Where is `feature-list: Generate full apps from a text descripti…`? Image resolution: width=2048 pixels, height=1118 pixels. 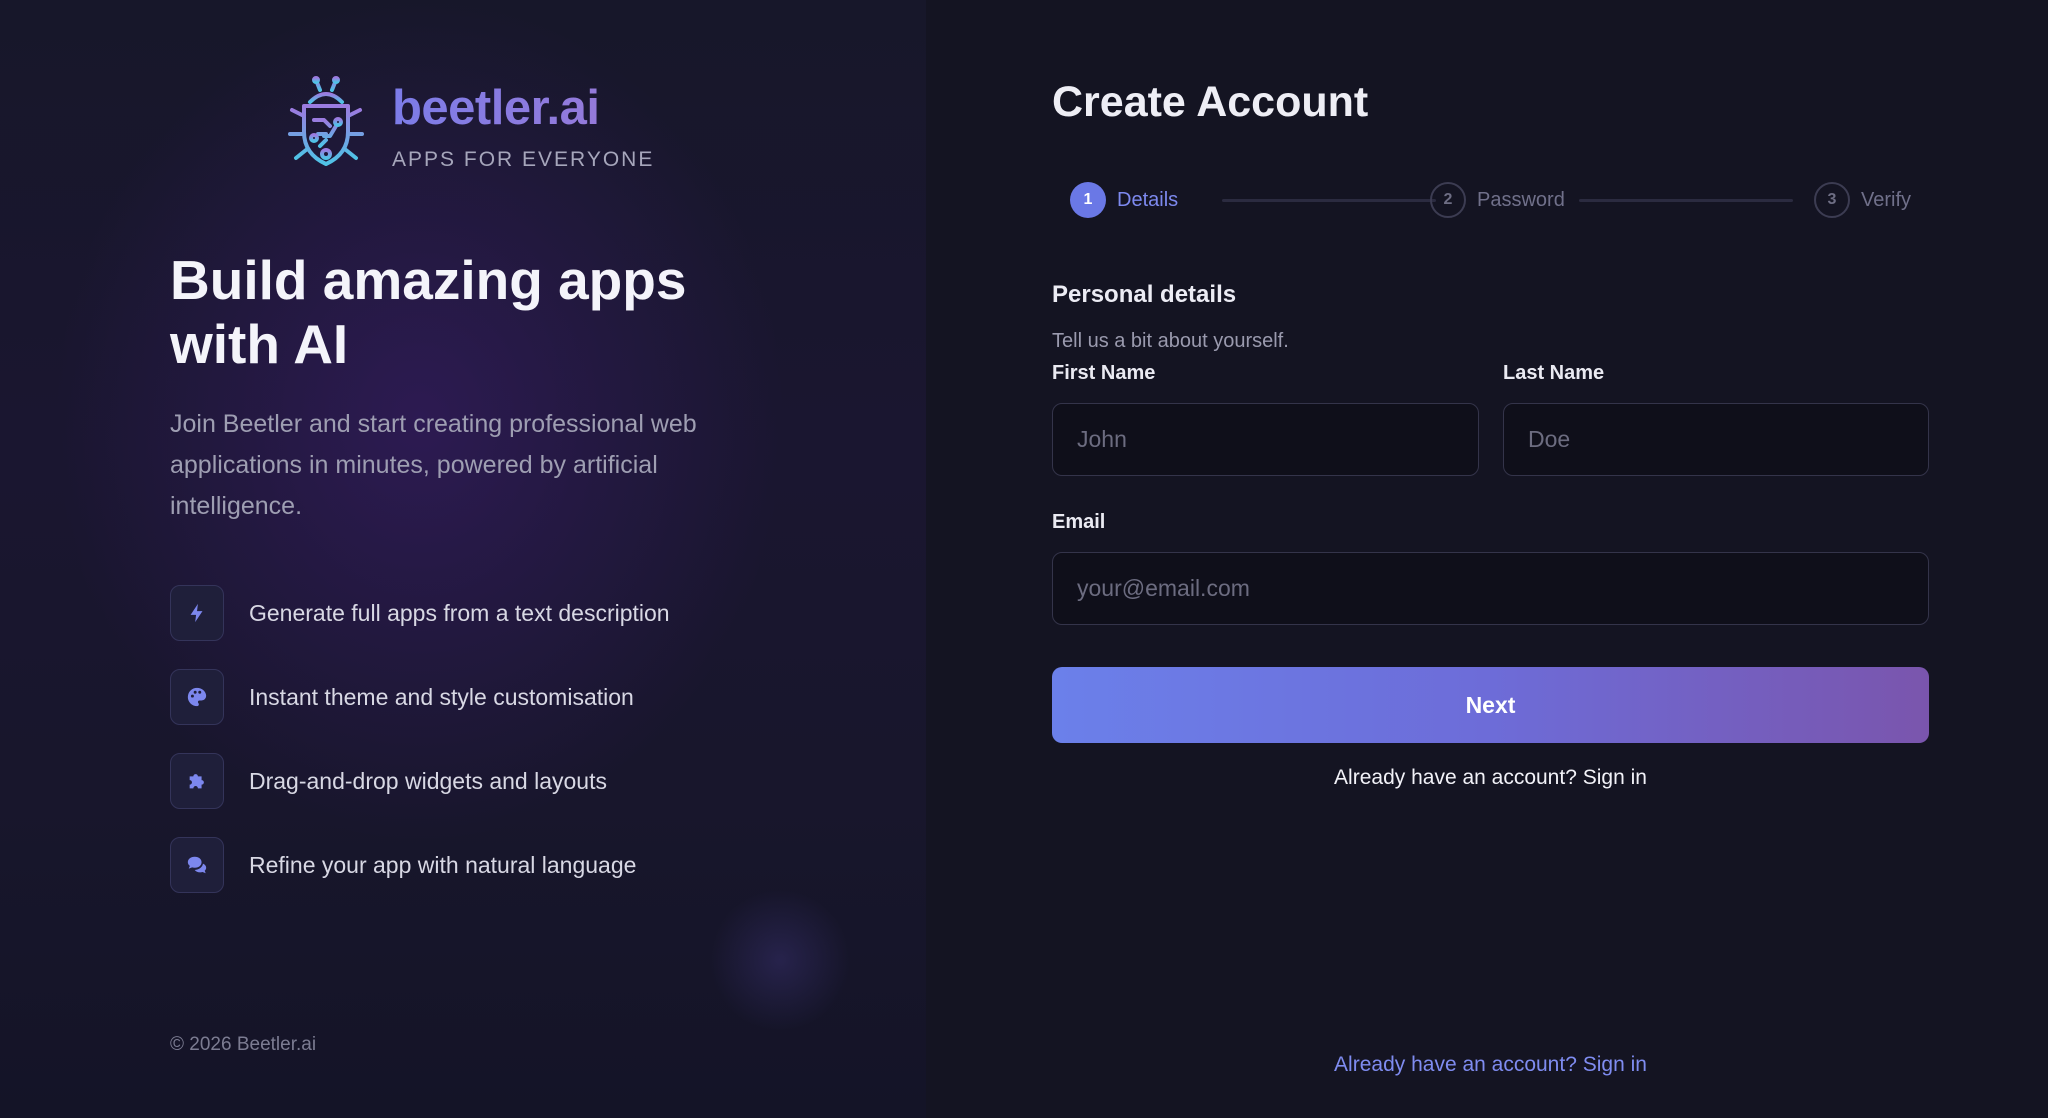
feature-list: Generate full apps from a text descripti… is located at coordinates (420, 753).